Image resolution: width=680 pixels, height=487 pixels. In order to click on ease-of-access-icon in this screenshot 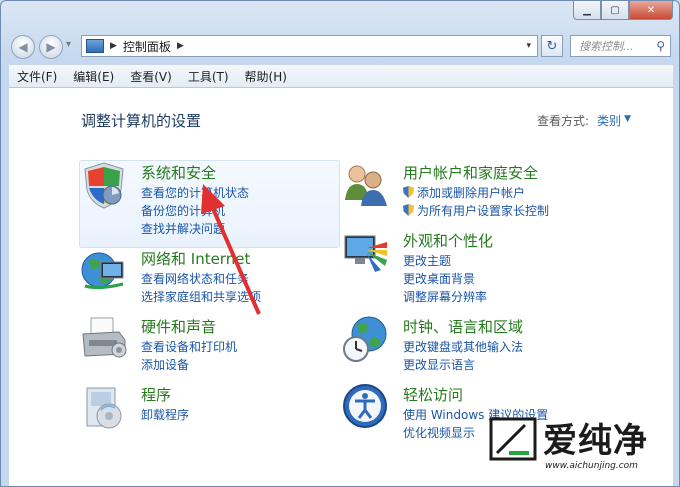, I will do `click(365, 406)`.